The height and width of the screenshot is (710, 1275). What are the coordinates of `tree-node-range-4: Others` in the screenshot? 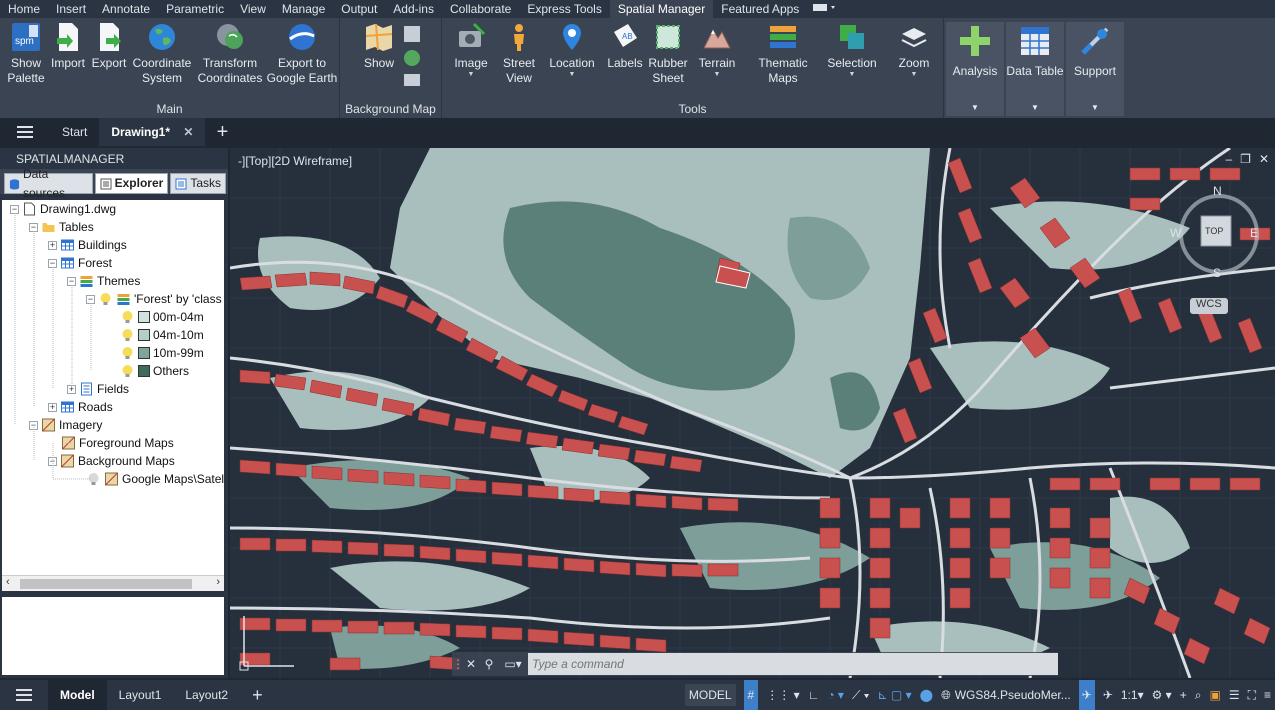 It's located at (154, 371).